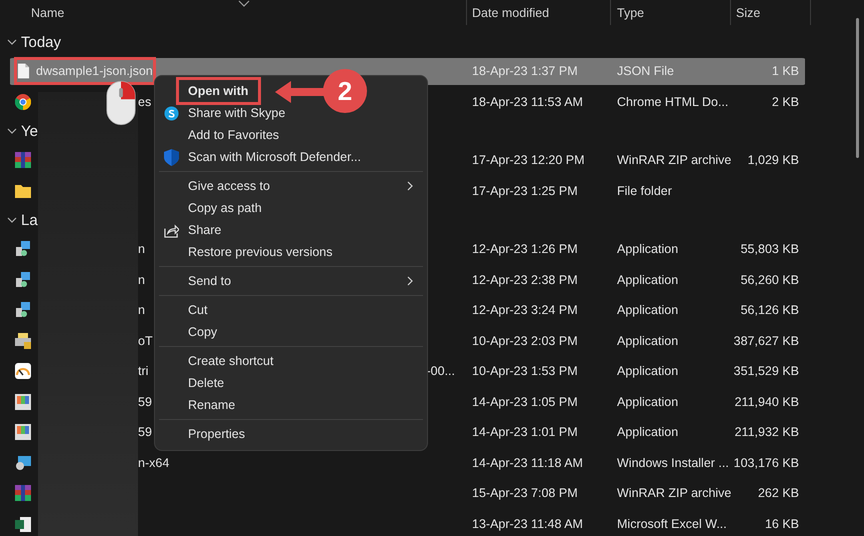 The image size is (864, 536). Describe the element at coordinates (528, 160) in the screenshot. I see `date-cell-text: 17-Apr-23 12:20 PM` at that location.